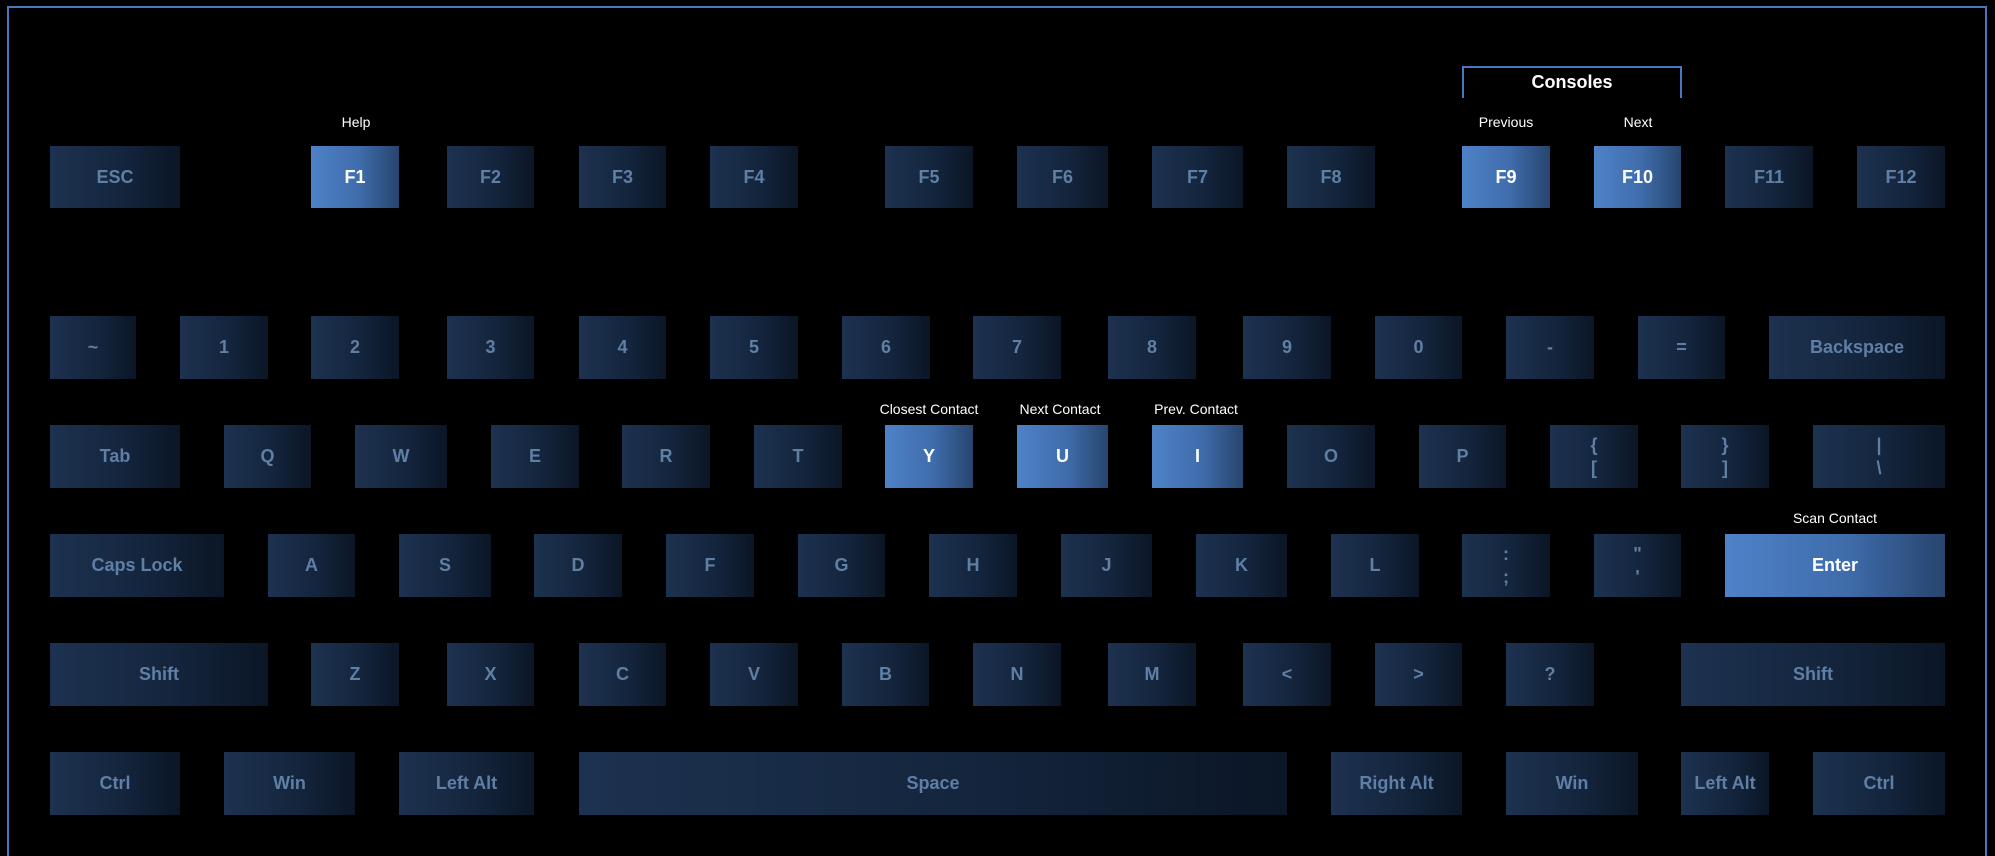 This screenshot has width=1995, height=856. What do you see at coordinates (1637, 576) in the screenshot?
I see `key-quote-bottom: '` at bounding box center [1637, 576].